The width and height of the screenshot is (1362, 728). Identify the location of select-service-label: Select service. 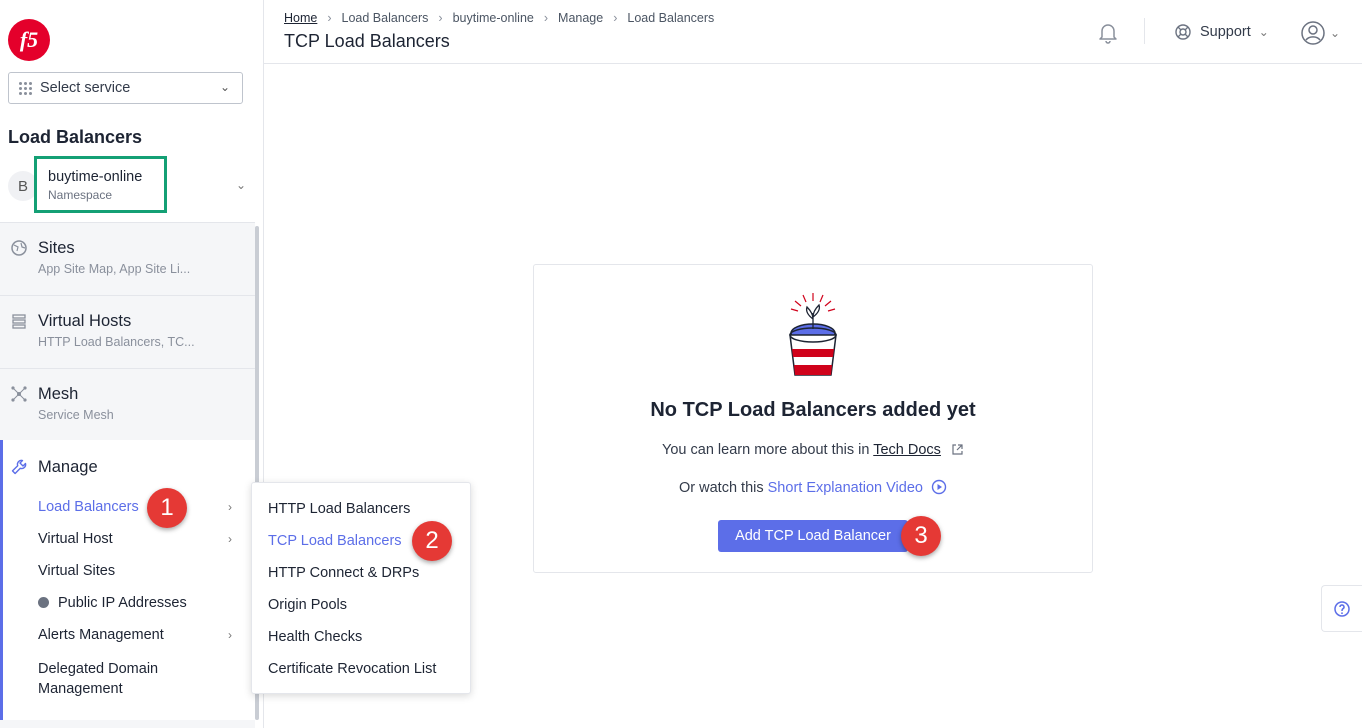
(85, 88).